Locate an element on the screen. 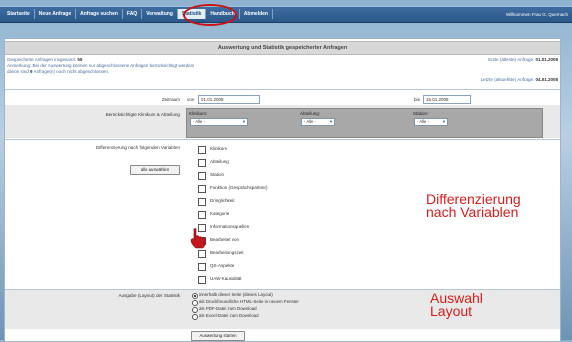 This screenshot has width=572, height=342. checkbox-label: Bearbeitungszeit is located at coordinates (227, 252).